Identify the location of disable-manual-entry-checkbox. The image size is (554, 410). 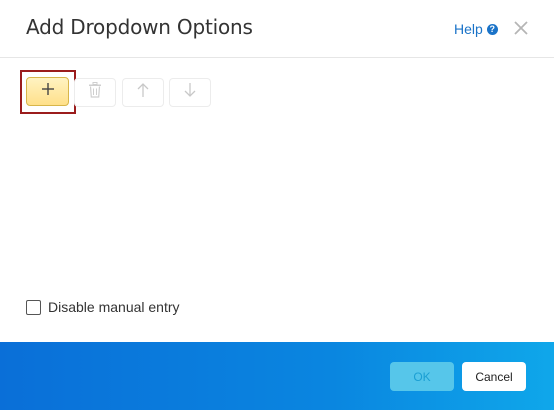
(33, 307).